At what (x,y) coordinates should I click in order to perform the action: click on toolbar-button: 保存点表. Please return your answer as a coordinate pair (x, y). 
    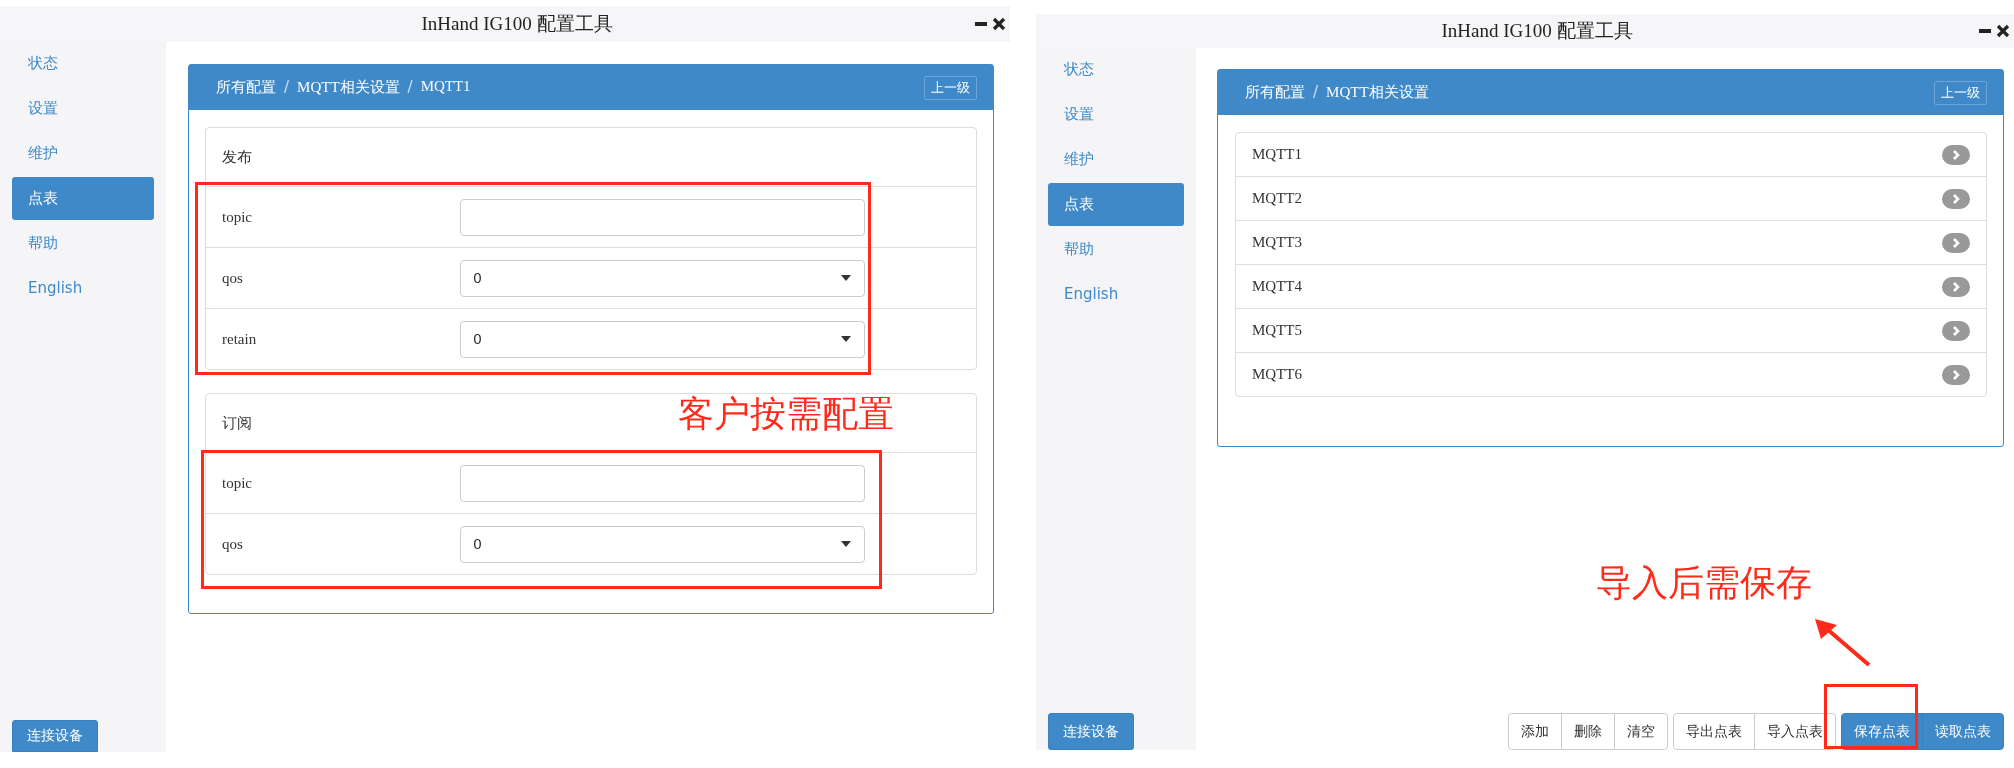
    Looking at the image, I should click on (1882, 731).